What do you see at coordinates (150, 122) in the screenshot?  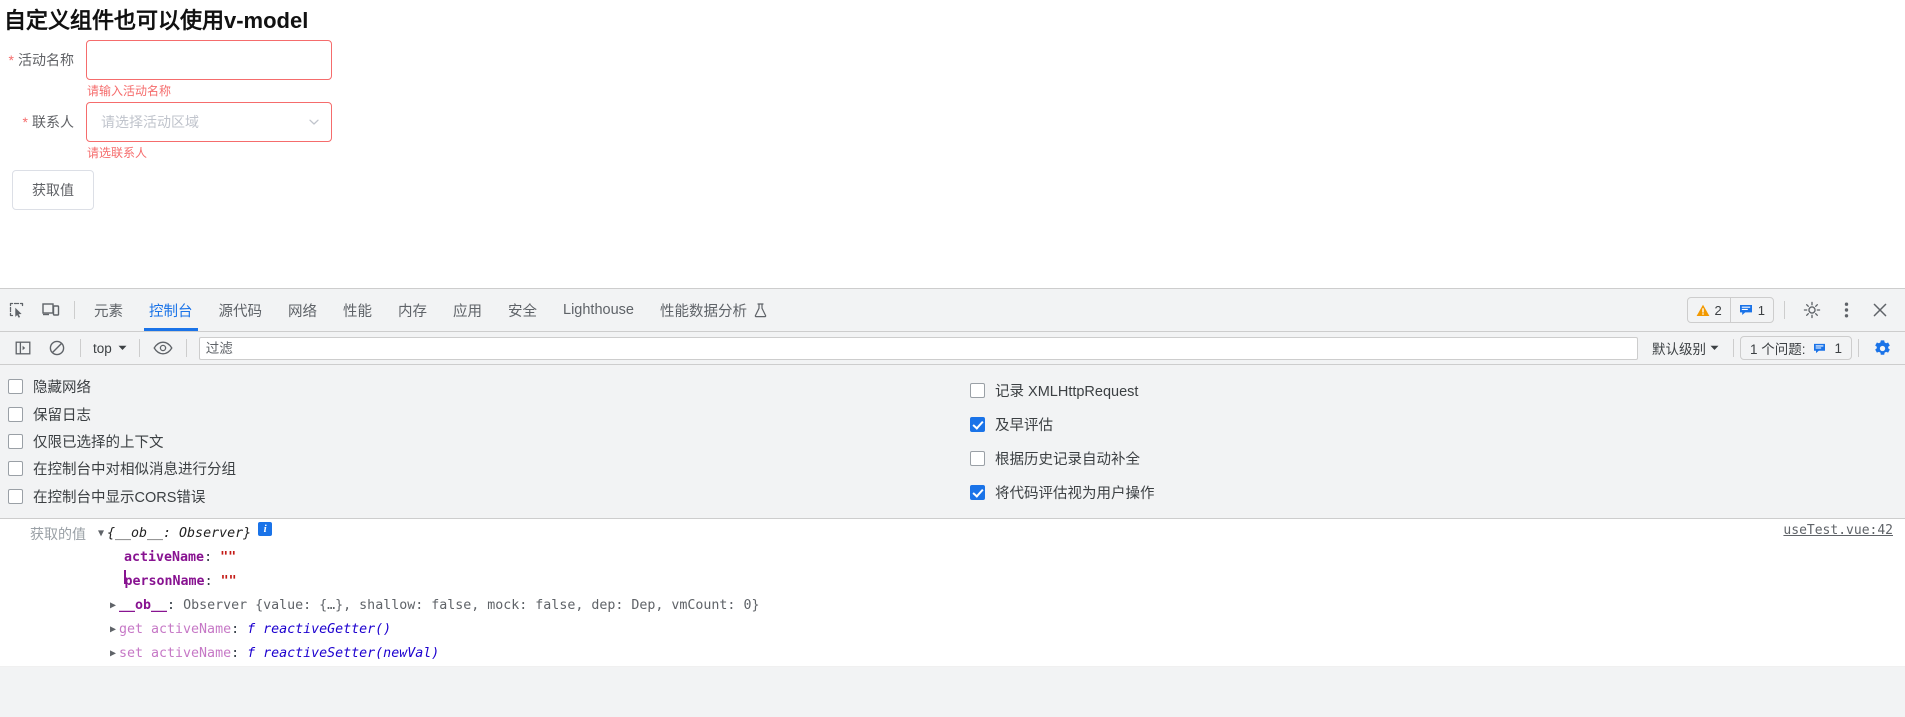 I see `contact-select-placeholder: 请选择活动区域` at bounding box center [150, 122].